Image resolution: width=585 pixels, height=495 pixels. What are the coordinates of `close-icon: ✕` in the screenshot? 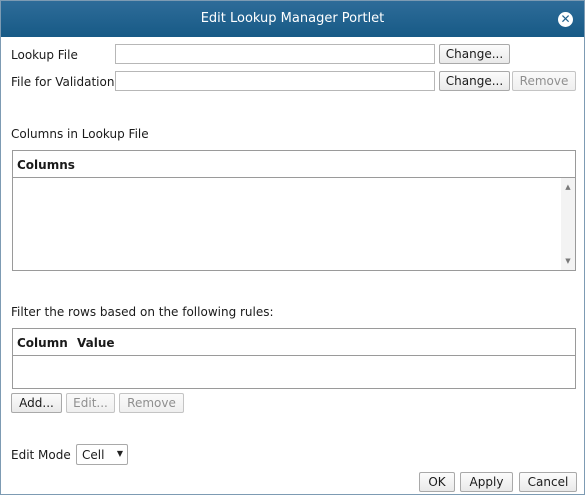 It's located at (565, 19).